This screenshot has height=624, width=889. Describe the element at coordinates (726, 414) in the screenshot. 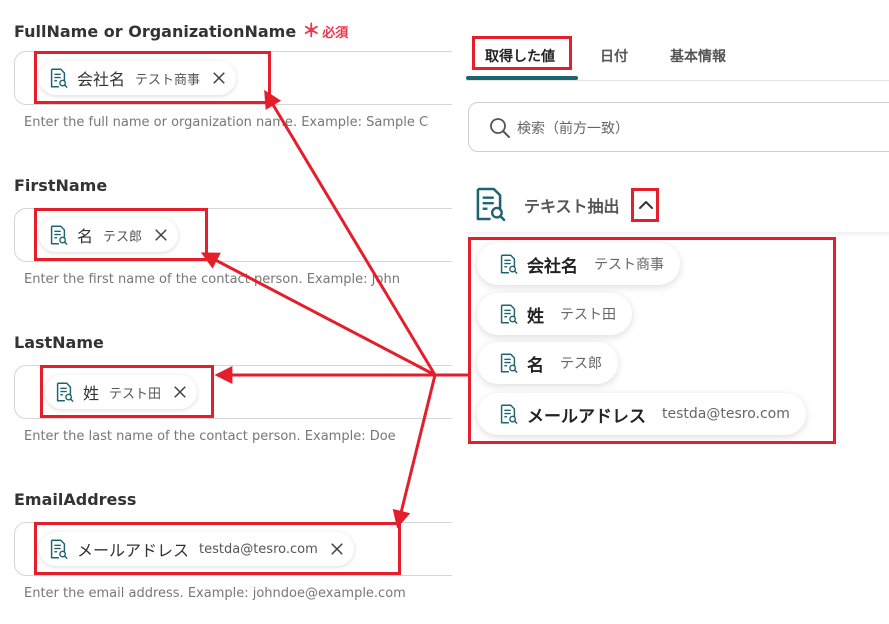

I see `item-value: testda@tesro.com` at that location.